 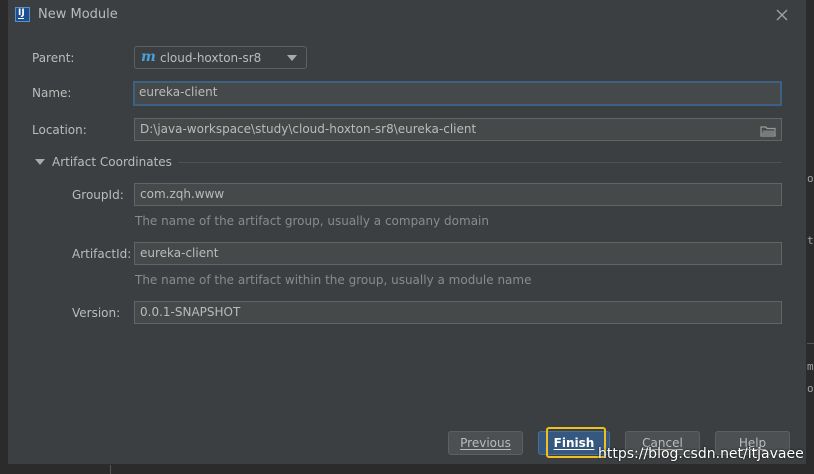 I want to click on name-field: eureka-client, so click(x=457, y=93).